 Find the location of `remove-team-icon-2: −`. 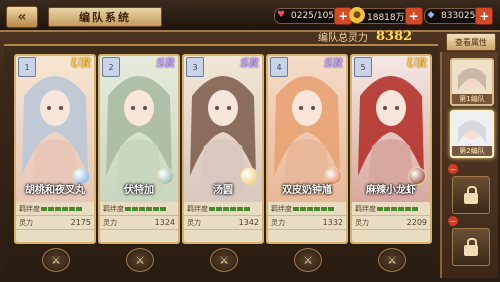

remove-team-icon-2: − is located at coordinates (453, 221).